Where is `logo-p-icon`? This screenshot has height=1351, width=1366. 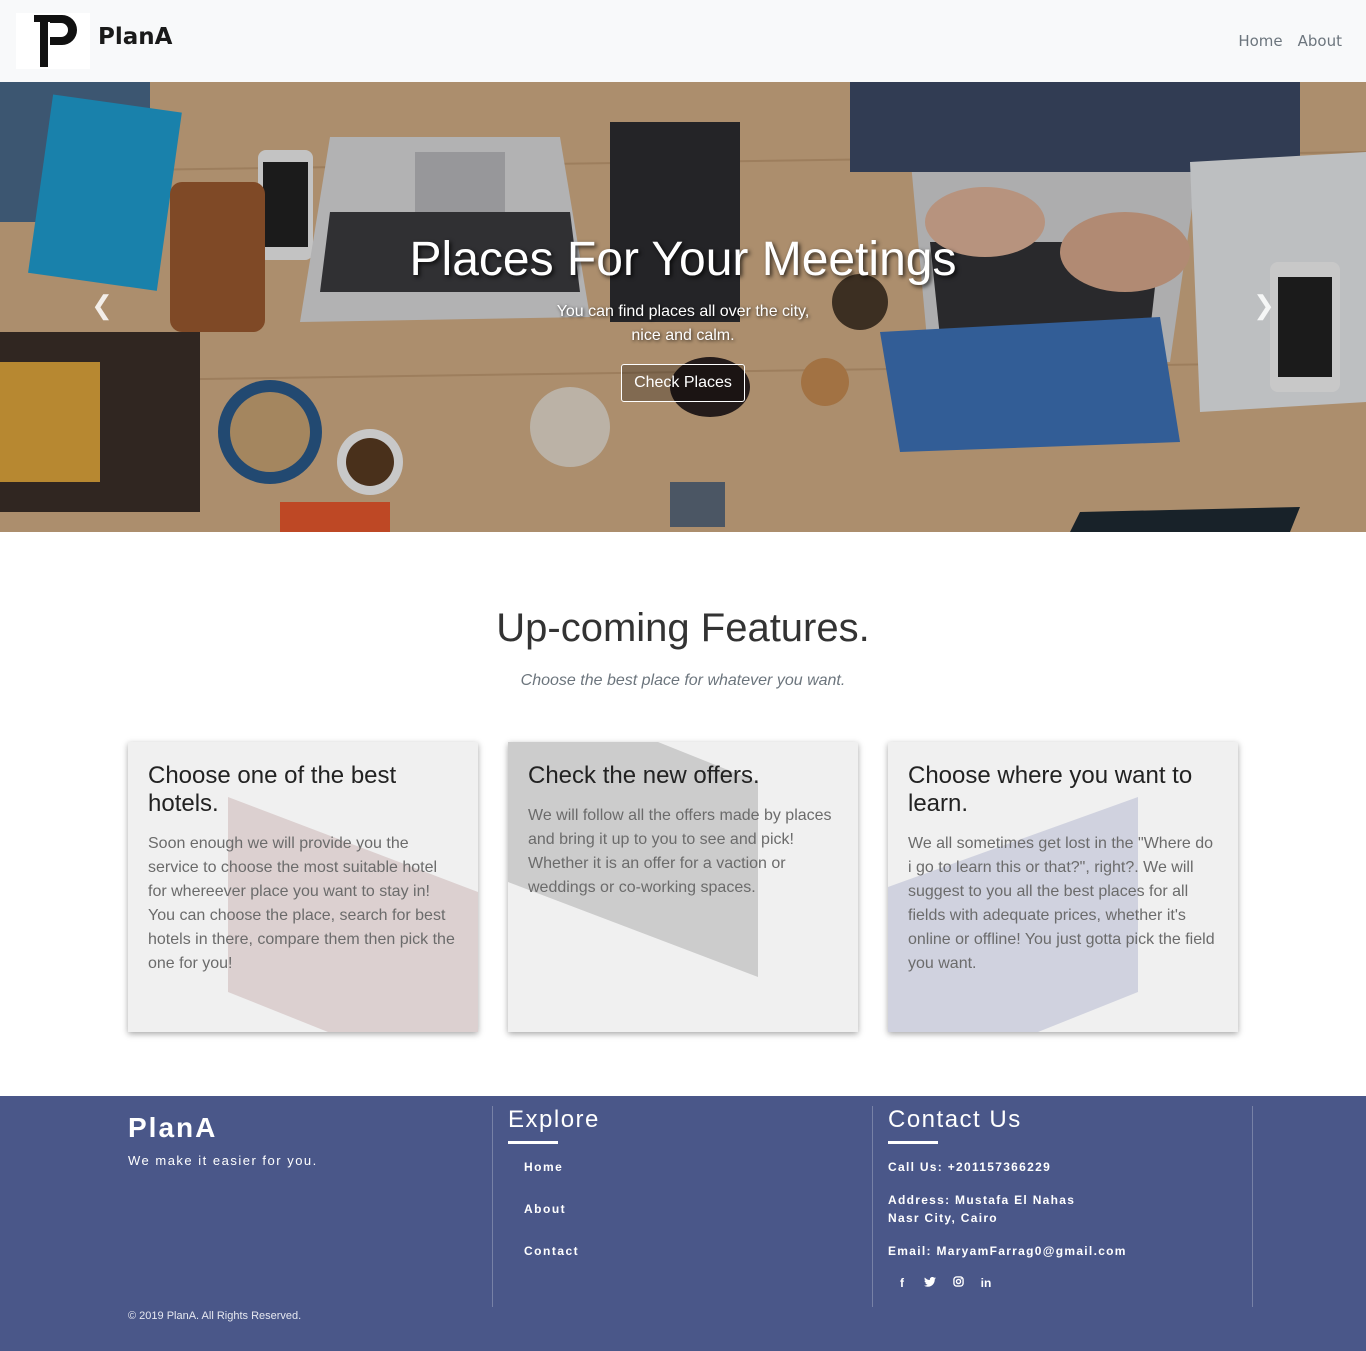
logo-p-icon is located at coordinates (55, 41).